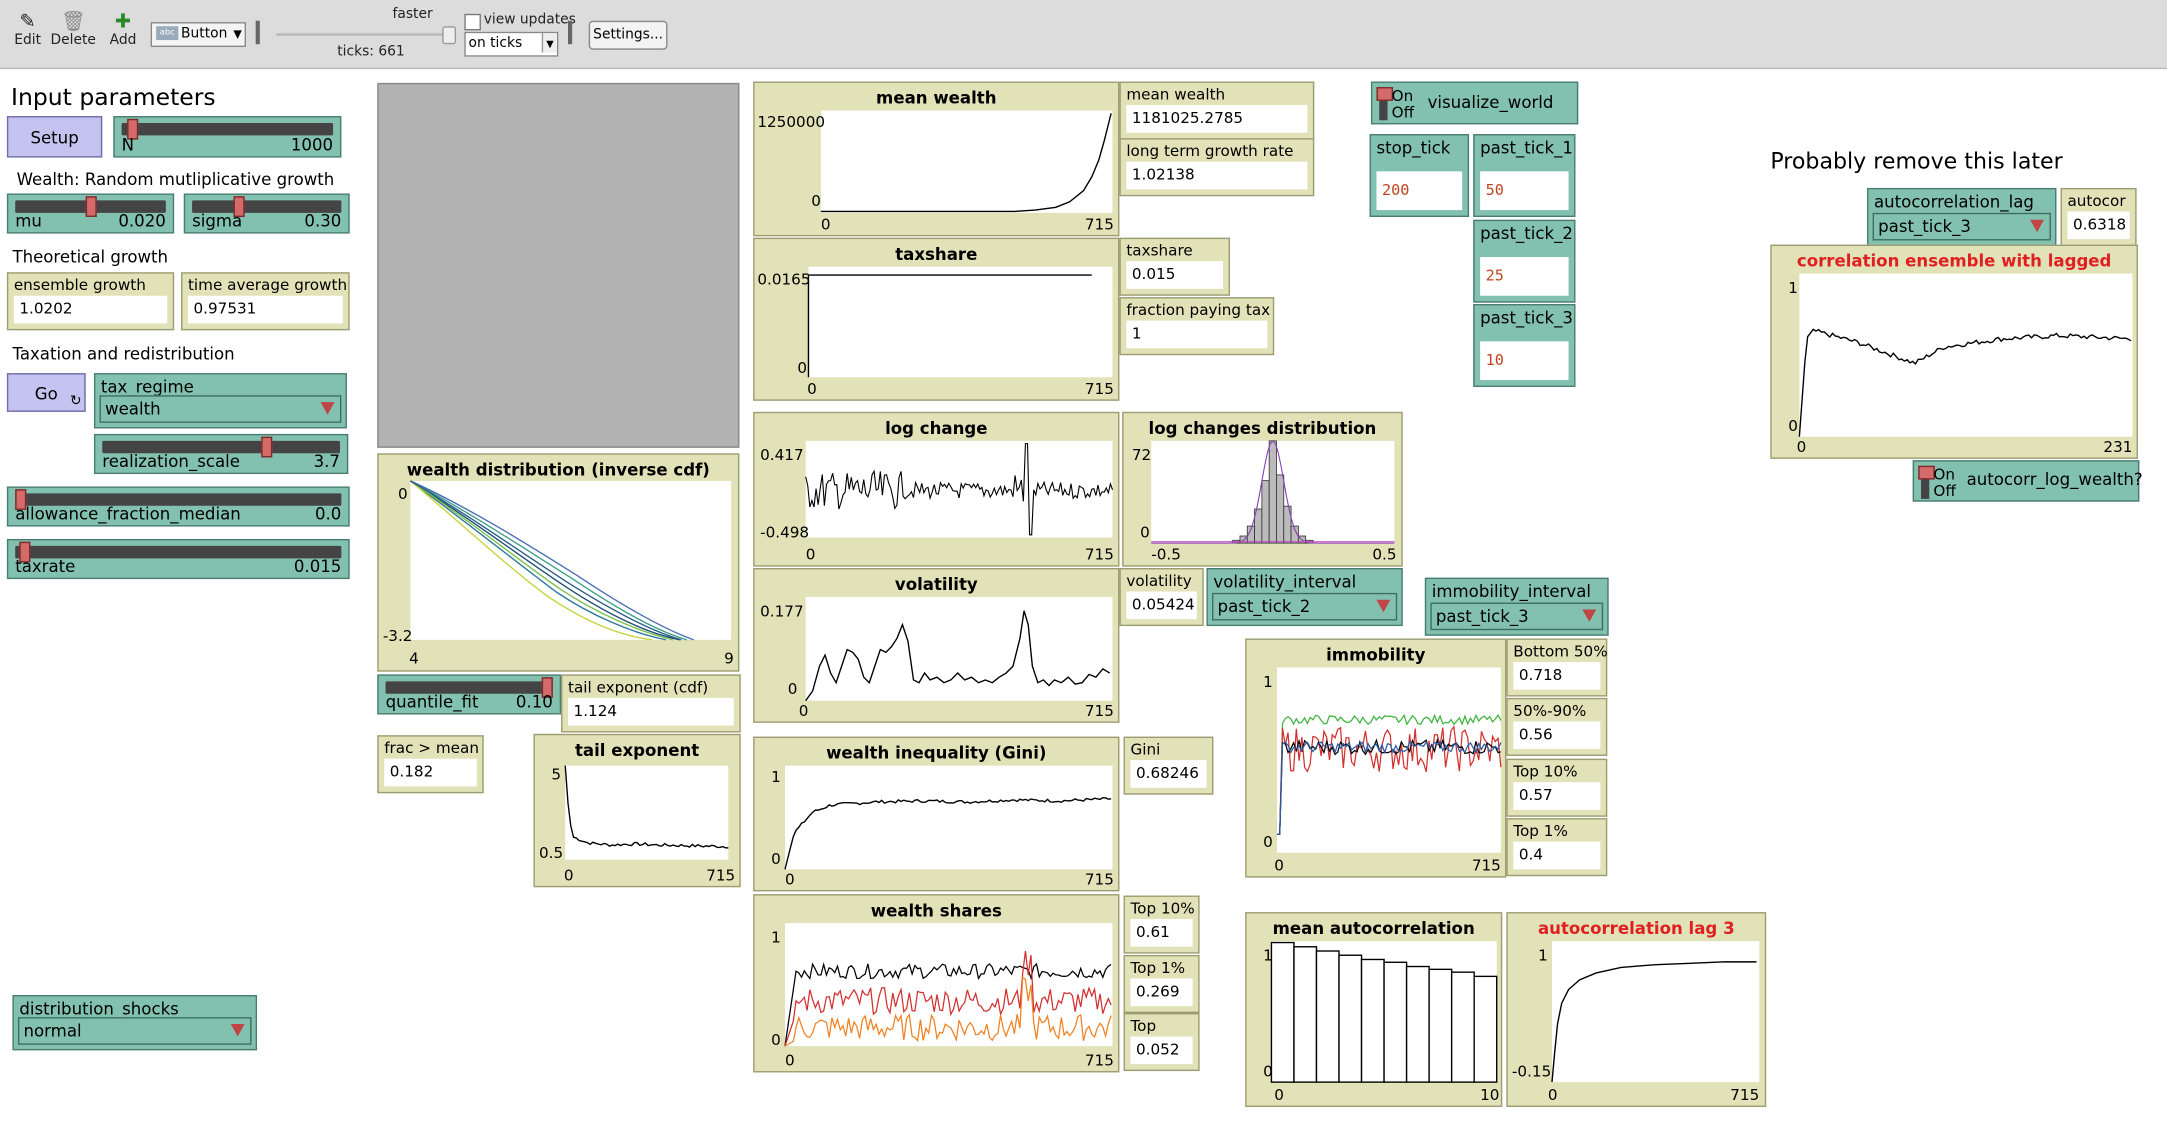  Describe the element at coordinates (558, 265) in the screenshot. I see `world-view` at that location.